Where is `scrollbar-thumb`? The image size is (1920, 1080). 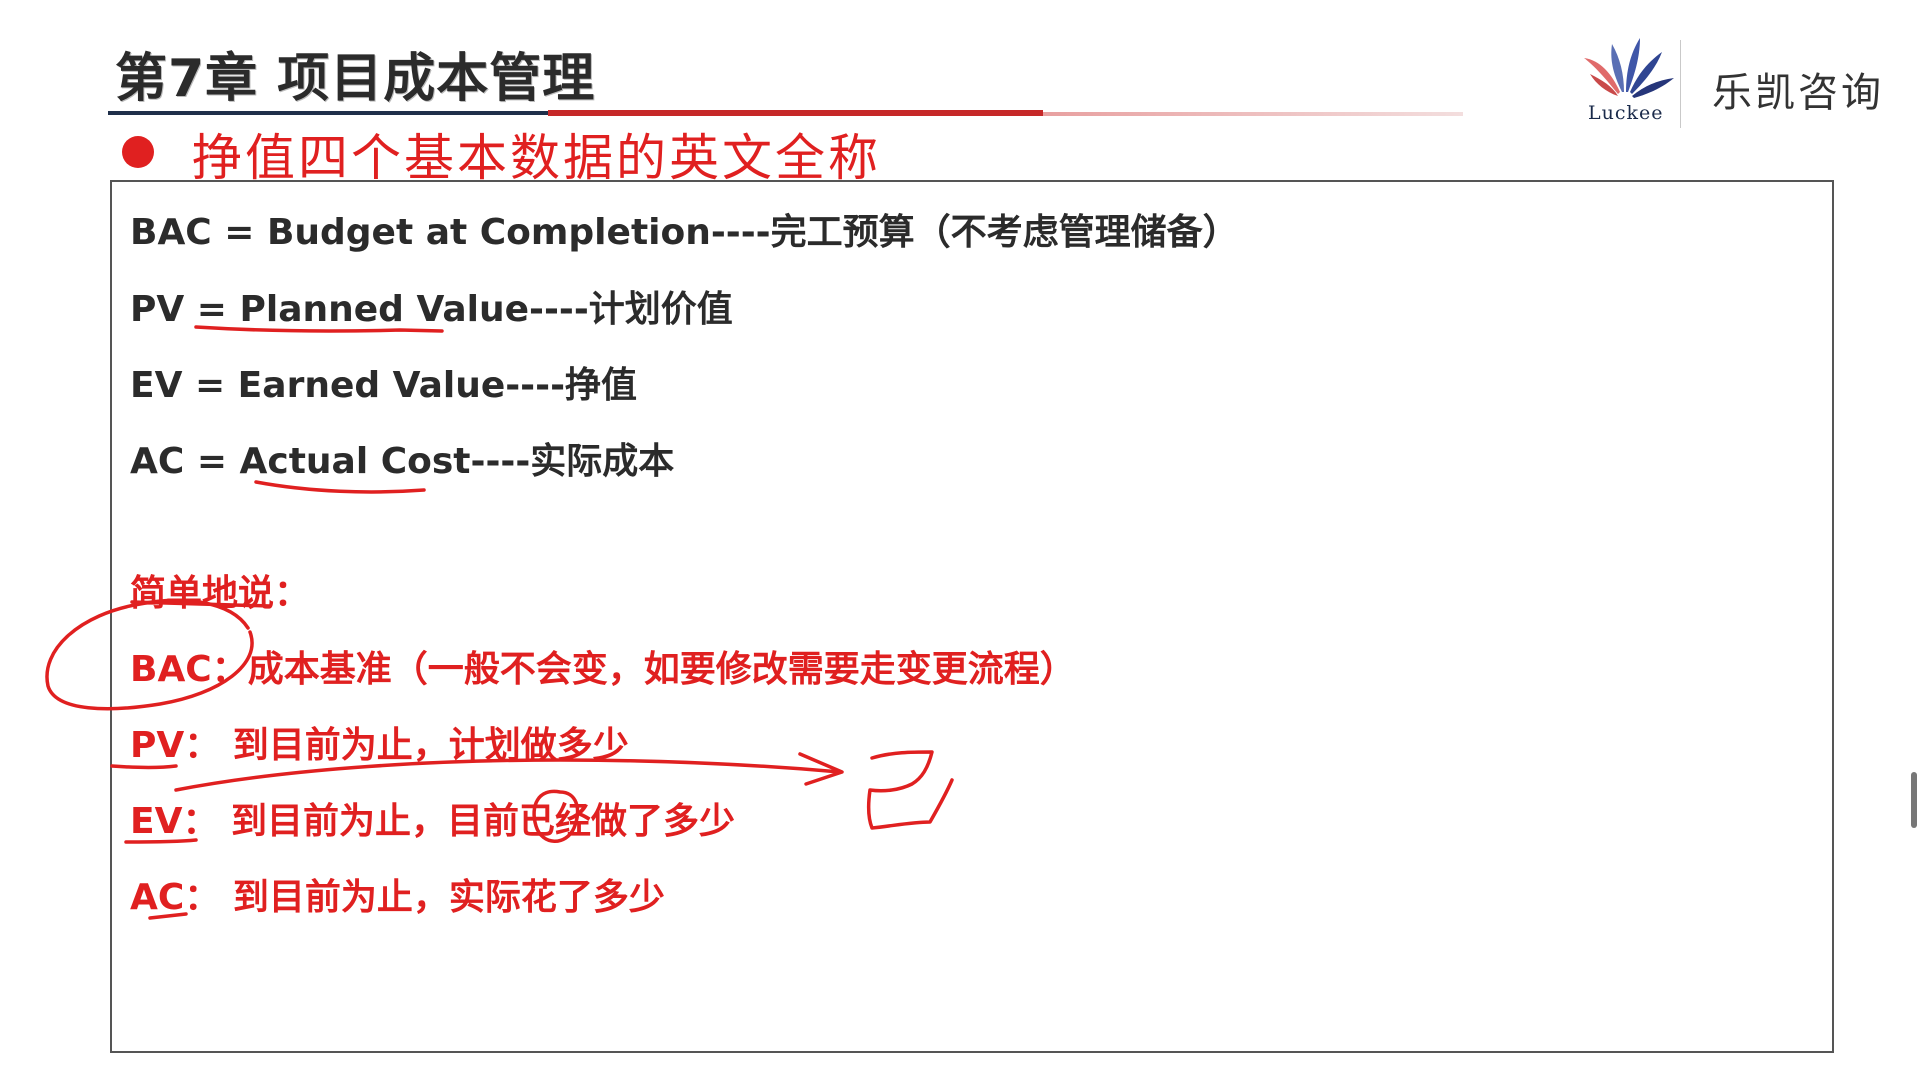
scrollbar-thumb is located at coordinates (1914, 800).